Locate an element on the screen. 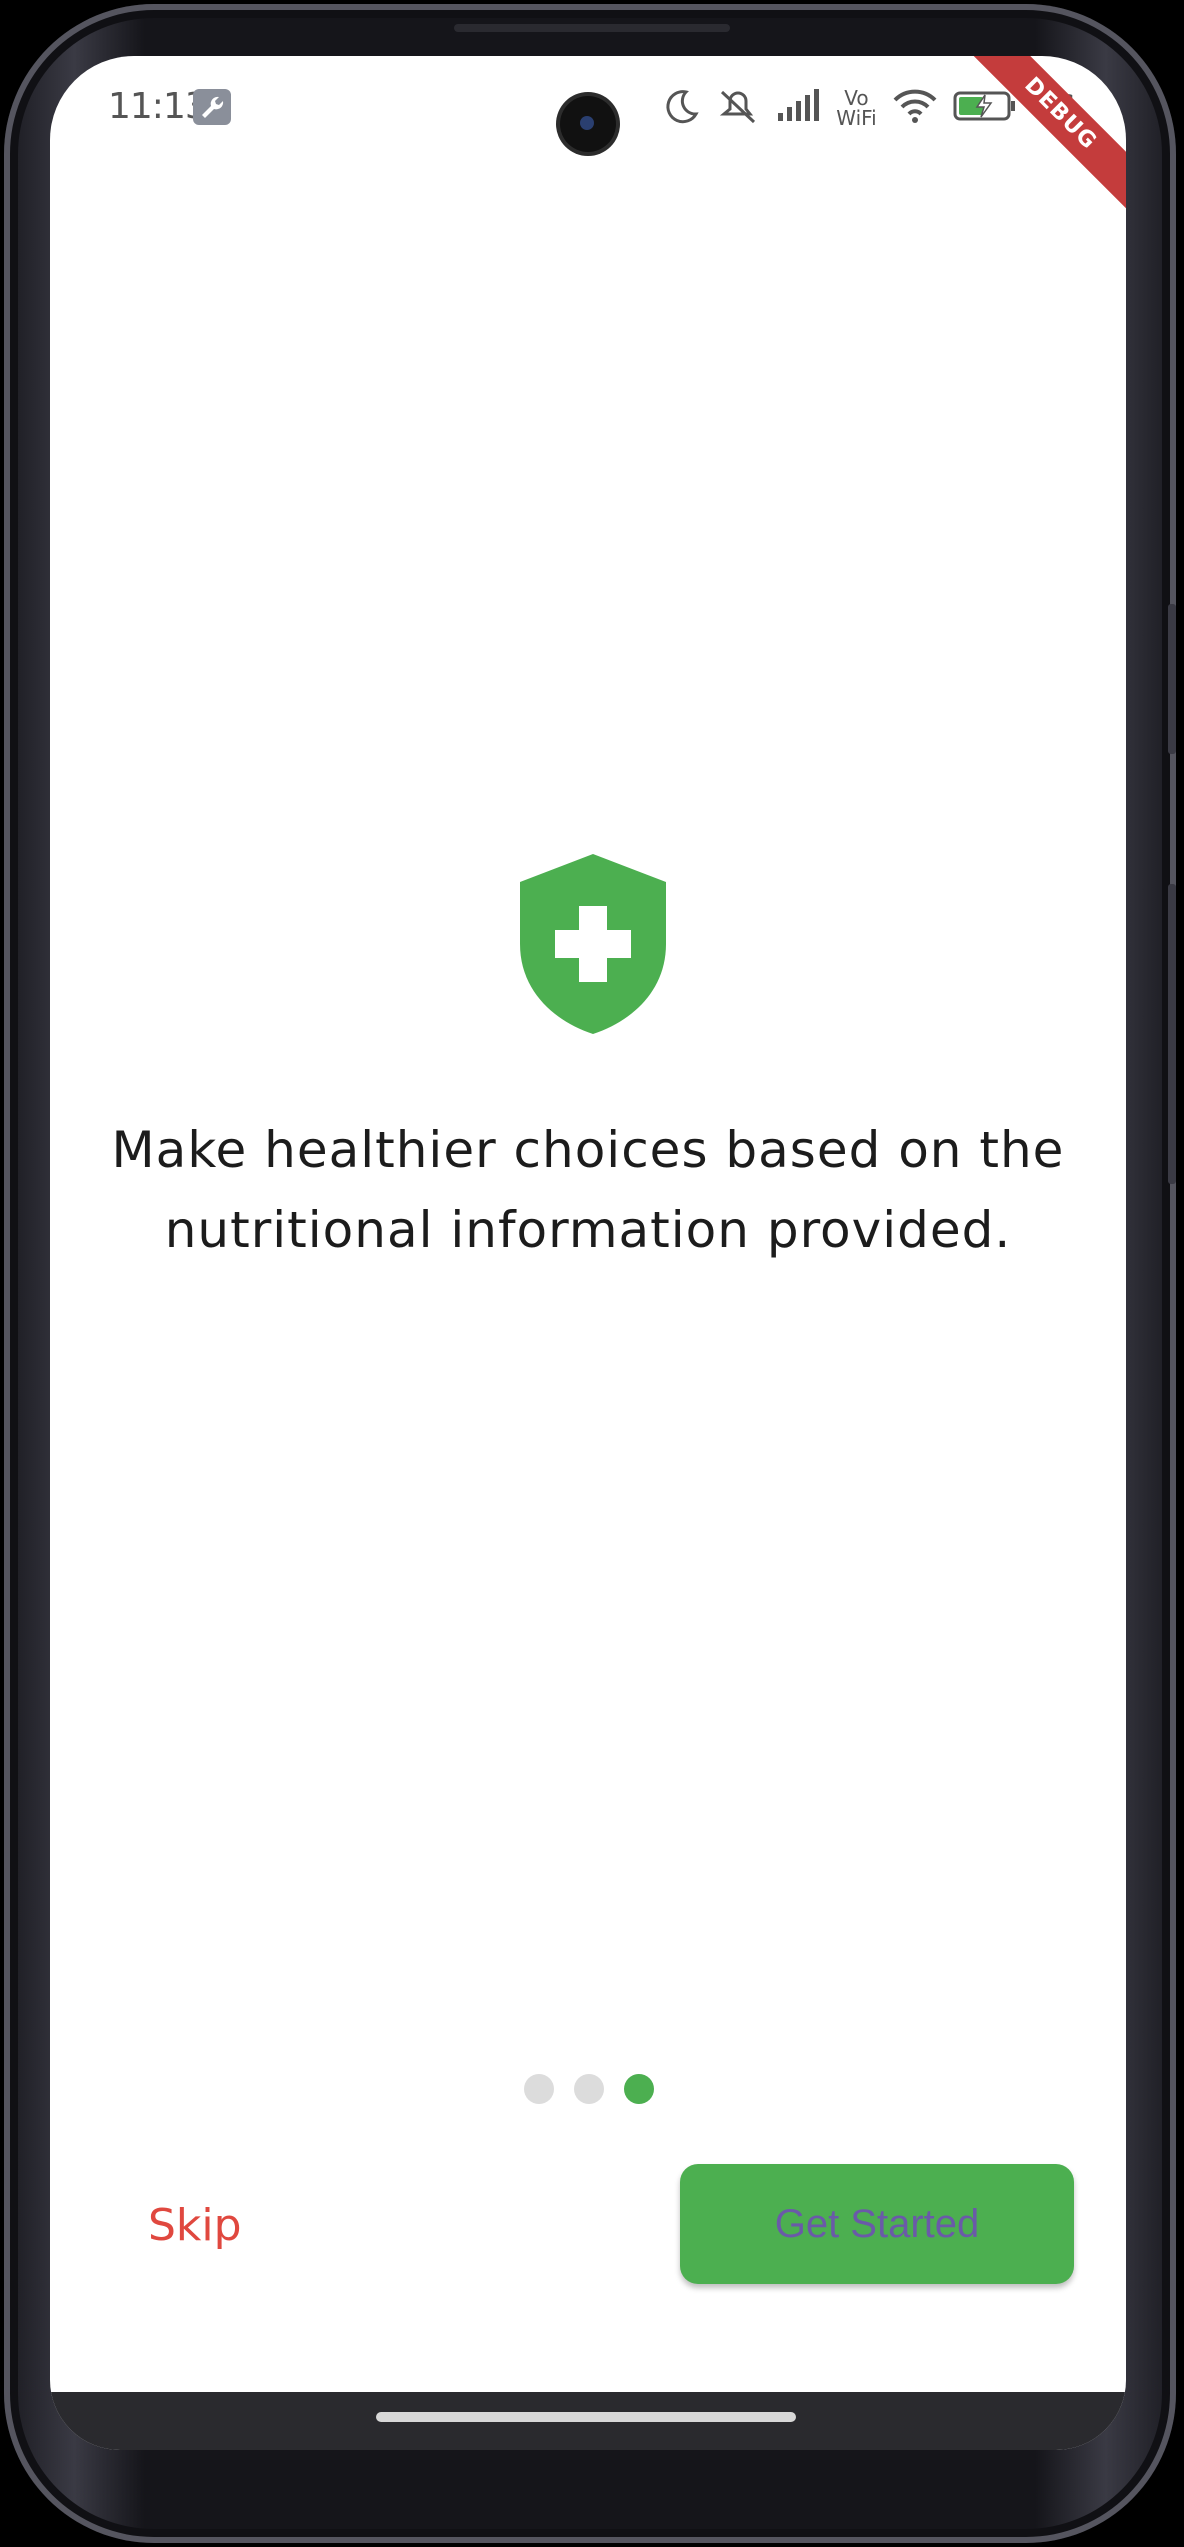  volume-button is located at coordinates (1172, 679).